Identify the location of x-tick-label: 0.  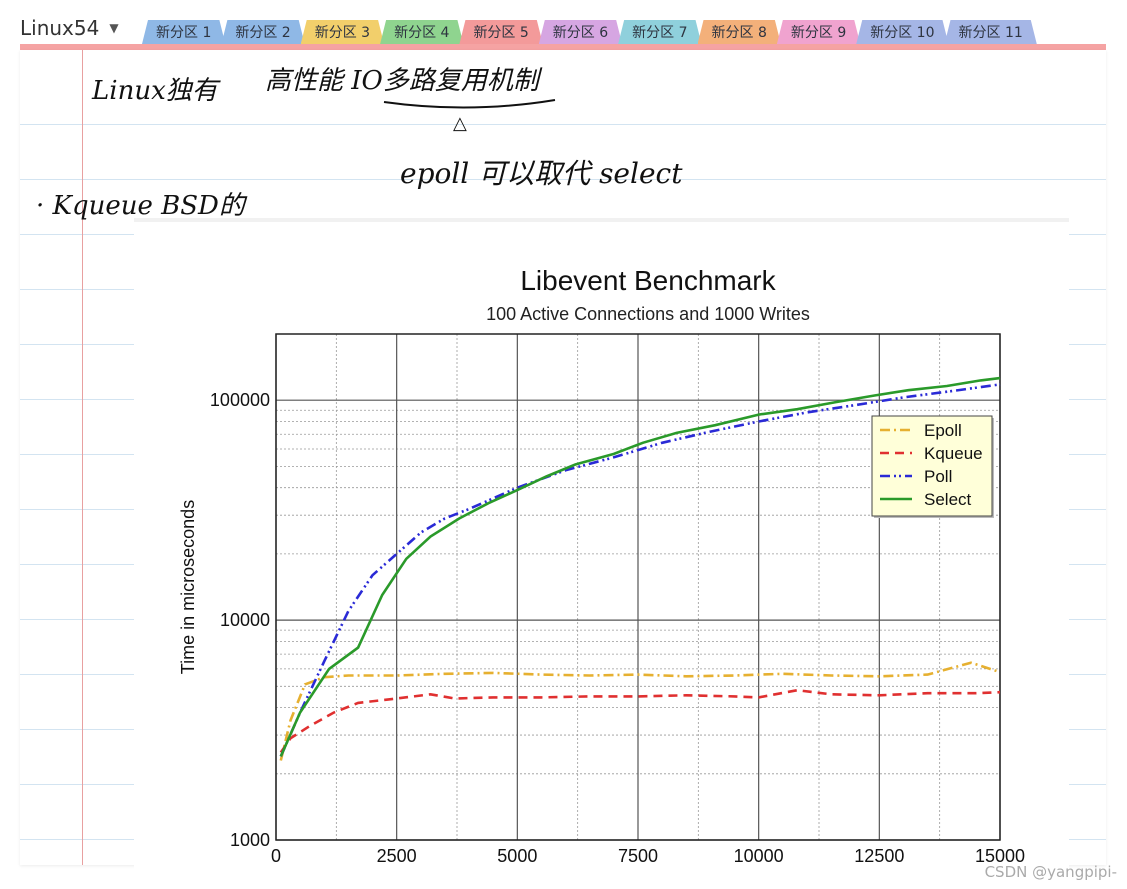
(276, 856).